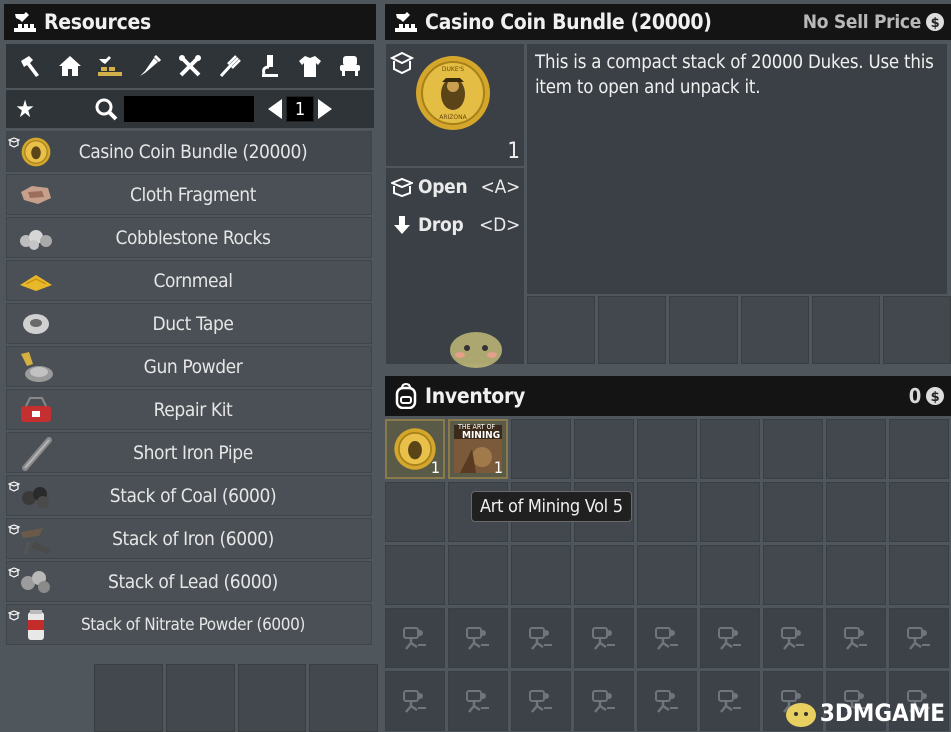 The height and width of the screenshot is (732, 951). I want to click on hammer-icon, so click(30, 66).